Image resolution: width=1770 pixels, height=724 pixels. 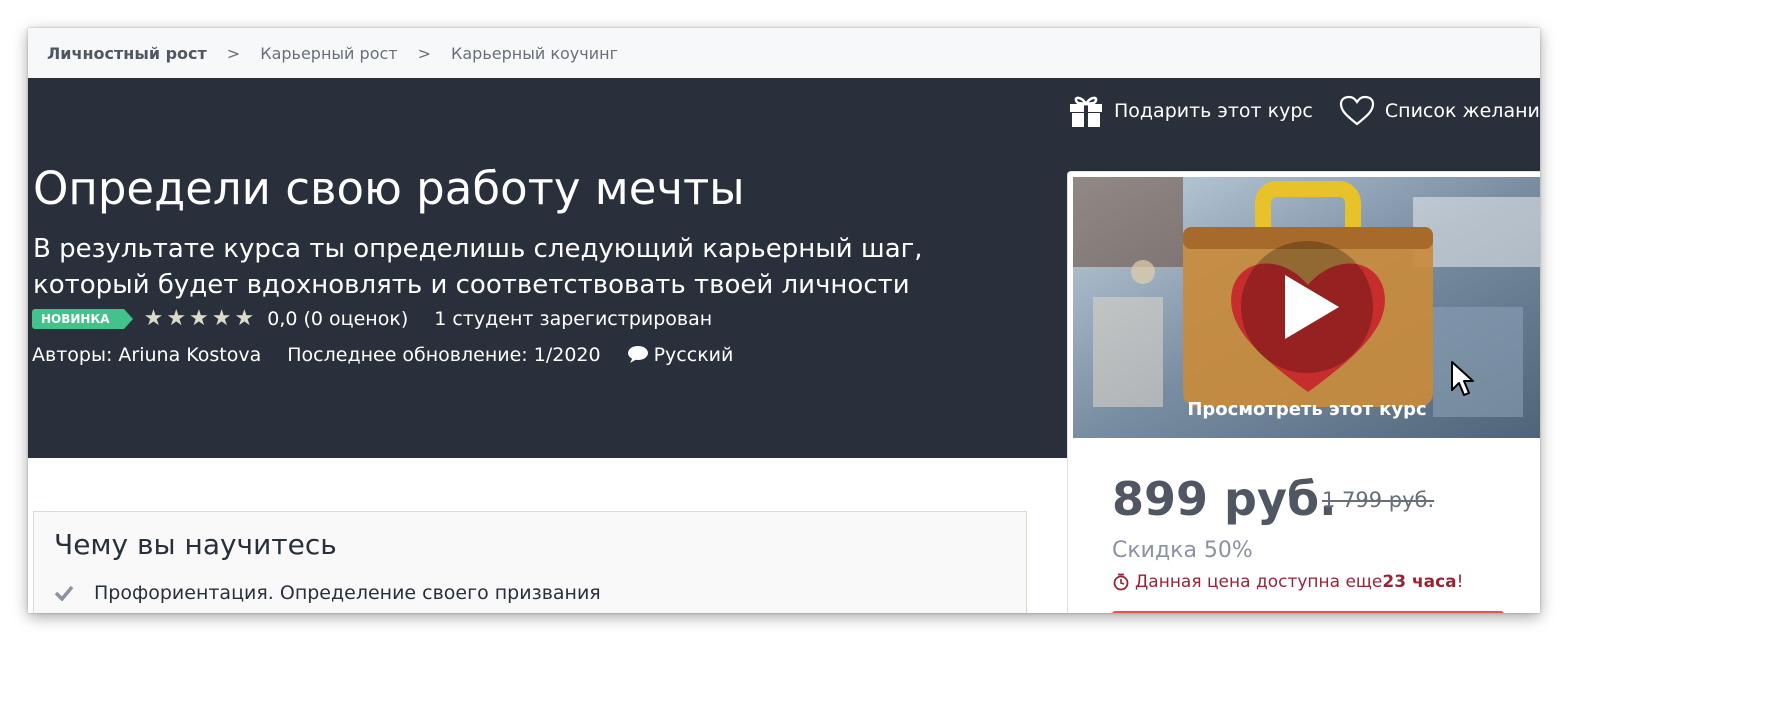 What do you see at coordinates (195, 544) in the screenshot?
I see `what-you-learn-title: Чему вы научитесь` at bounding box center [195, 544].